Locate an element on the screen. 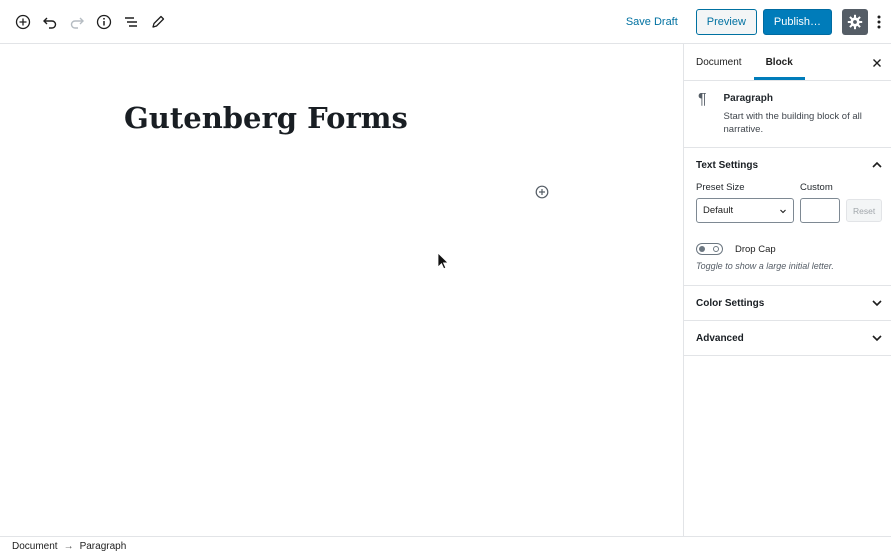  save-draft-button: Save Draft is located at coordinates (652, 22).